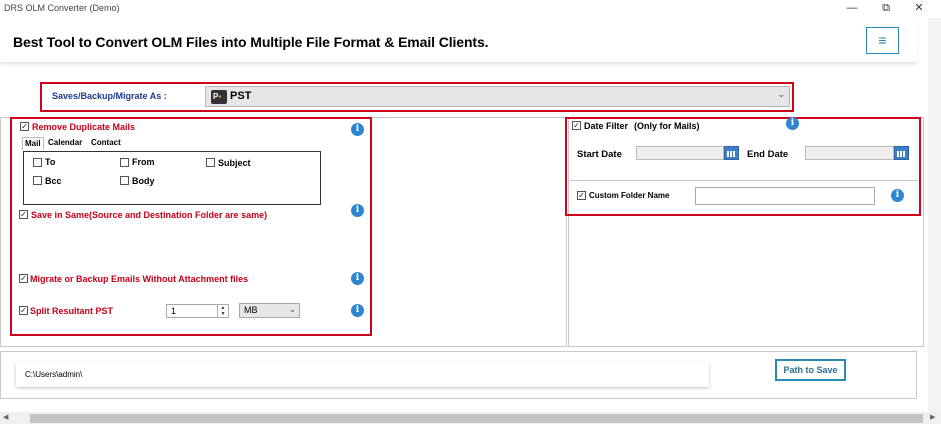 This screenshot has height=424, width=941. Describe the element at coordinates (172, 178) in the screenshot. I see `mail-fields-group` at that location.